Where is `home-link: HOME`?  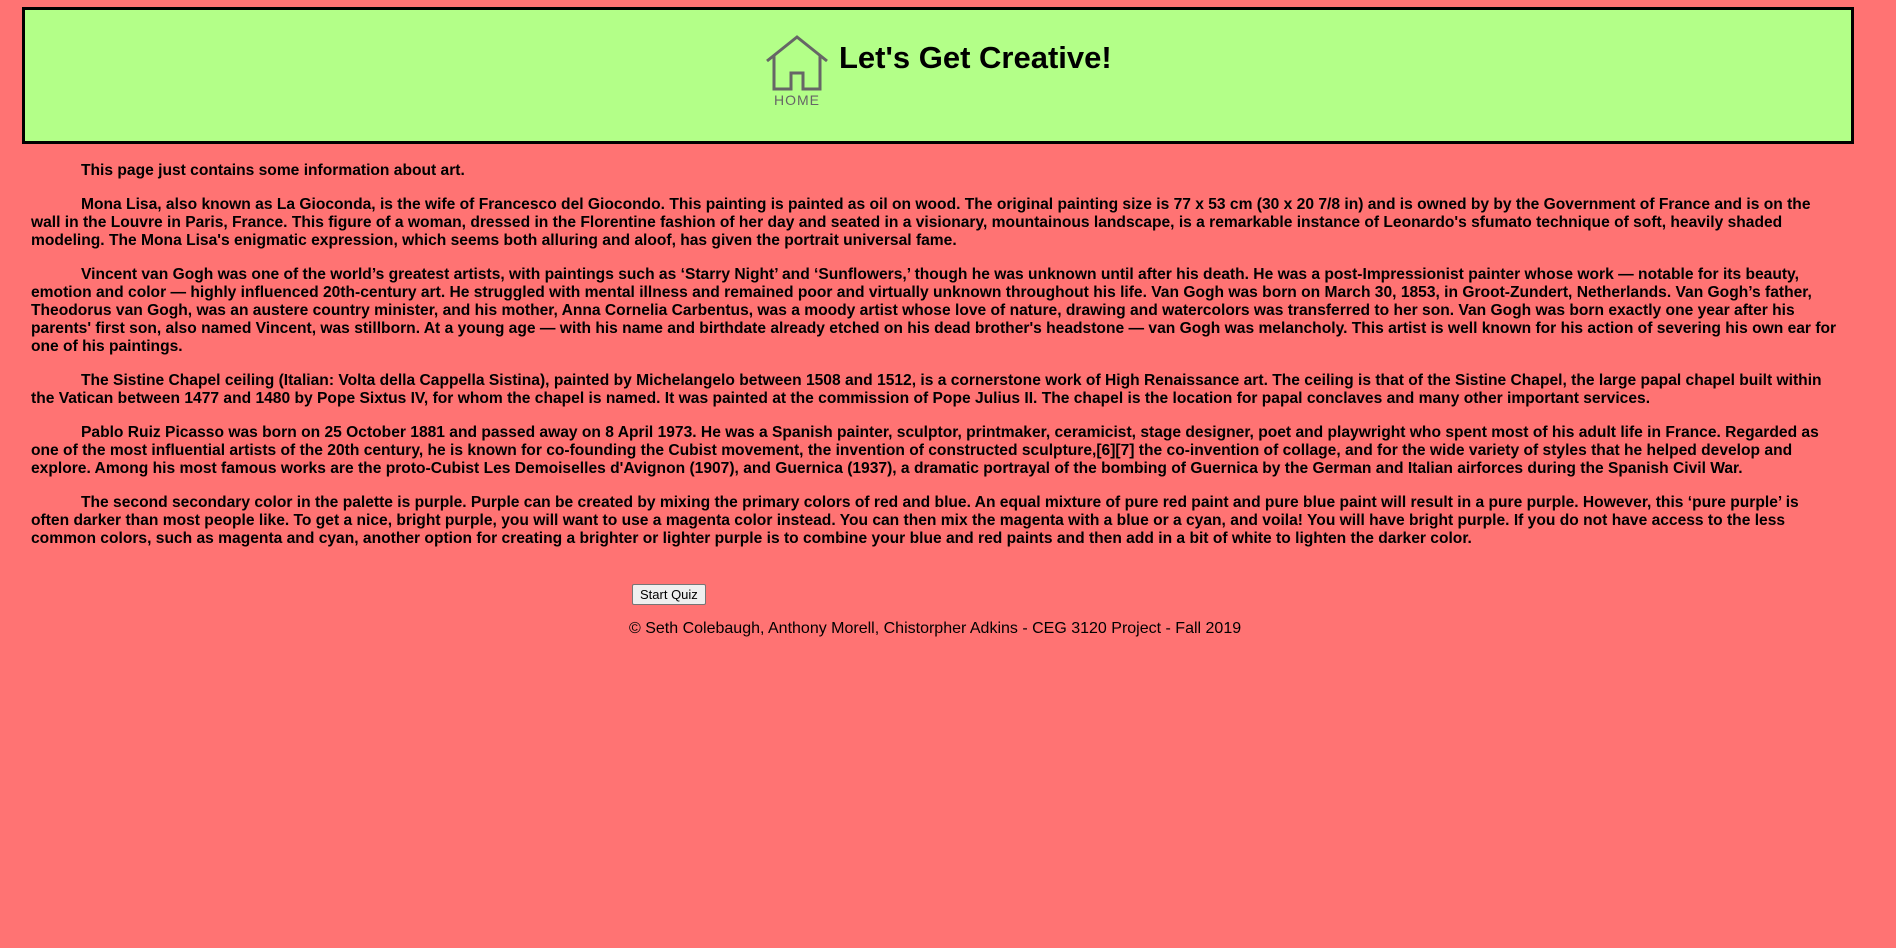 home-link: HOME is located at coordinates (797, 70).